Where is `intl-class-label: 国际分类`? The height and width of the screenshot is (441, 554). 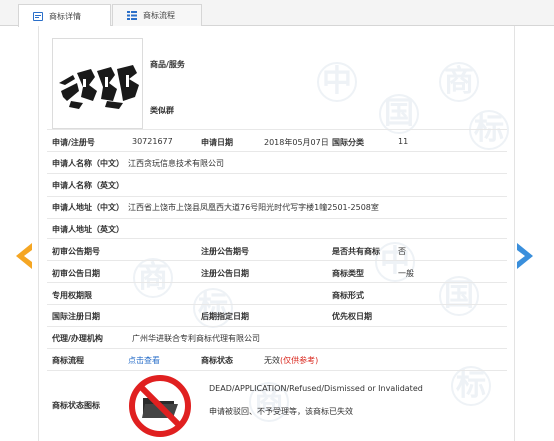 intl-class-label: 国际分类 is located at coordinates (348, 142).